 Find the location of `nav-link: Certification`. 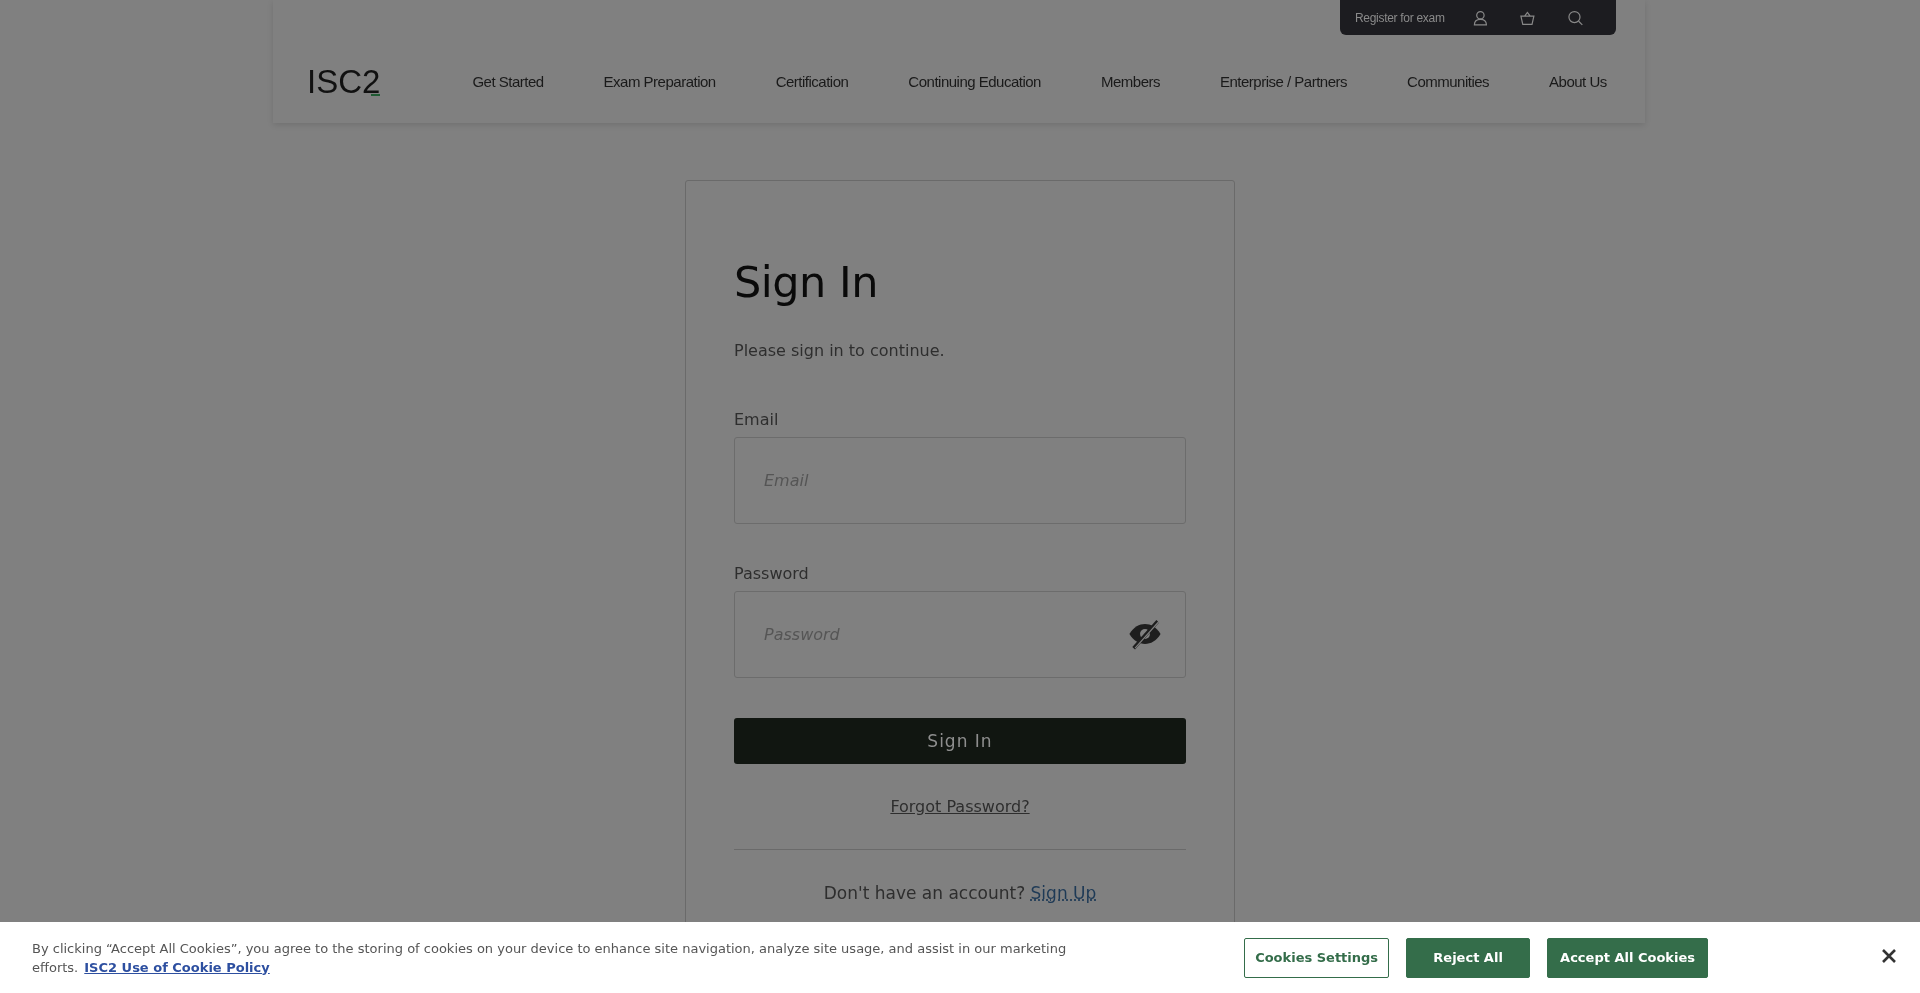

nav-link: Certification is located at coordinates (812, 81).